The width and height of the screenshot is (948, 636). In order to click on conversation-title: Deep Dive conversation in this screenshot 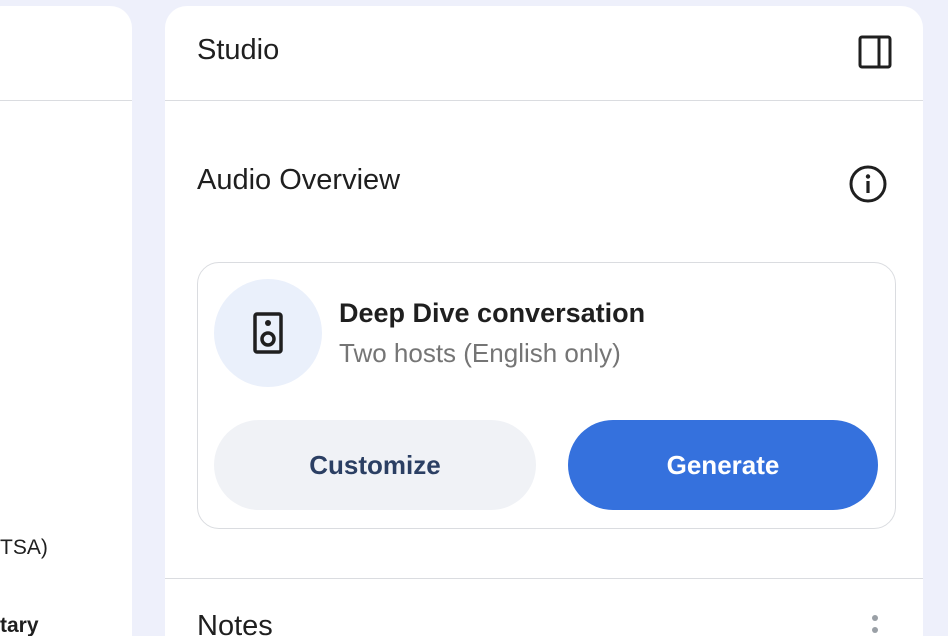, I will do `click(492, 313)`.